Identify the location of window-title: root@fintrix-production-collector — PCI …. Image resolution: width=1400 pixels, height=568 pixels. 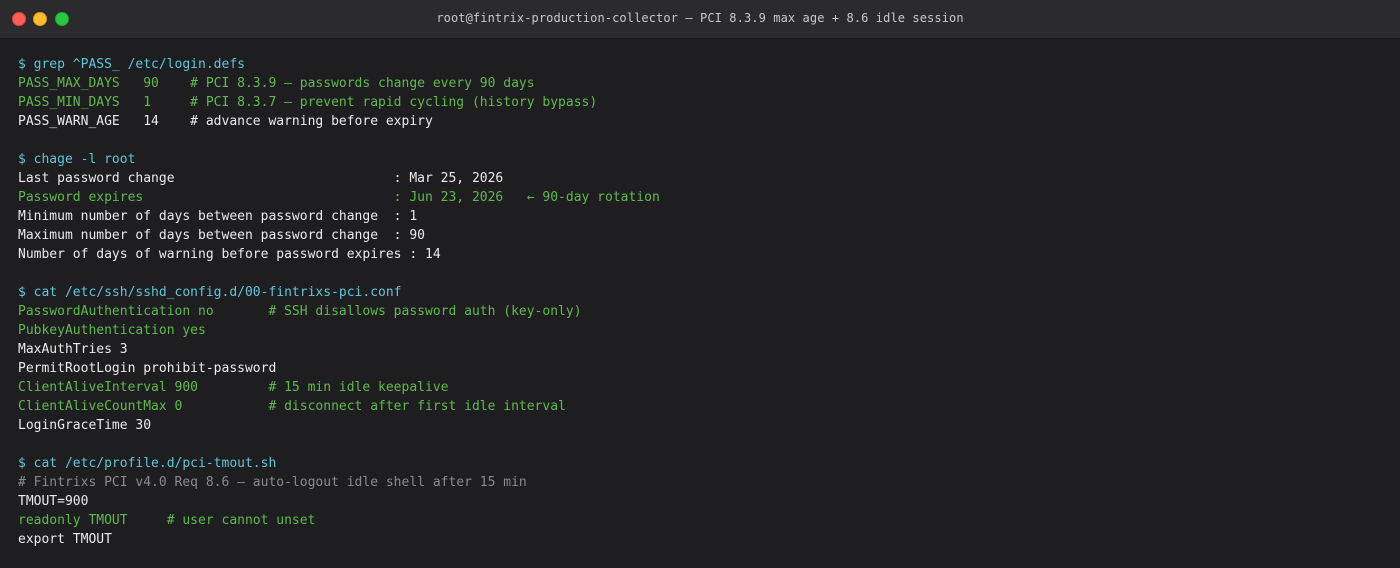
(700, 18).